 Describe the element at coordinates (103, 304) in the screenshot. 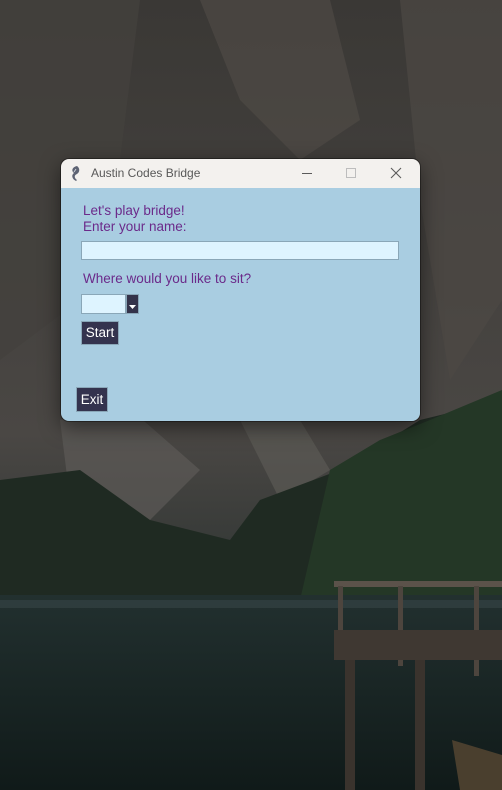

I see `seat-selected-value` at that location.